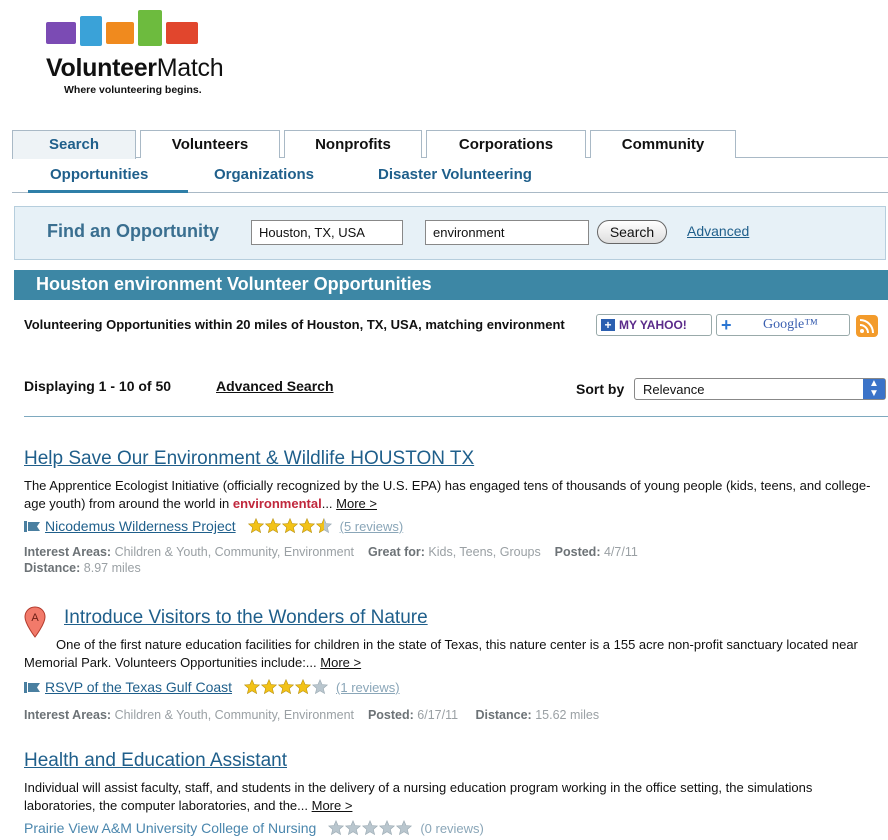 This screenshot has width=888, height=840. I want to click on subtab-disaster-volunteering: Disaster Volunteering, so click(455, 174).